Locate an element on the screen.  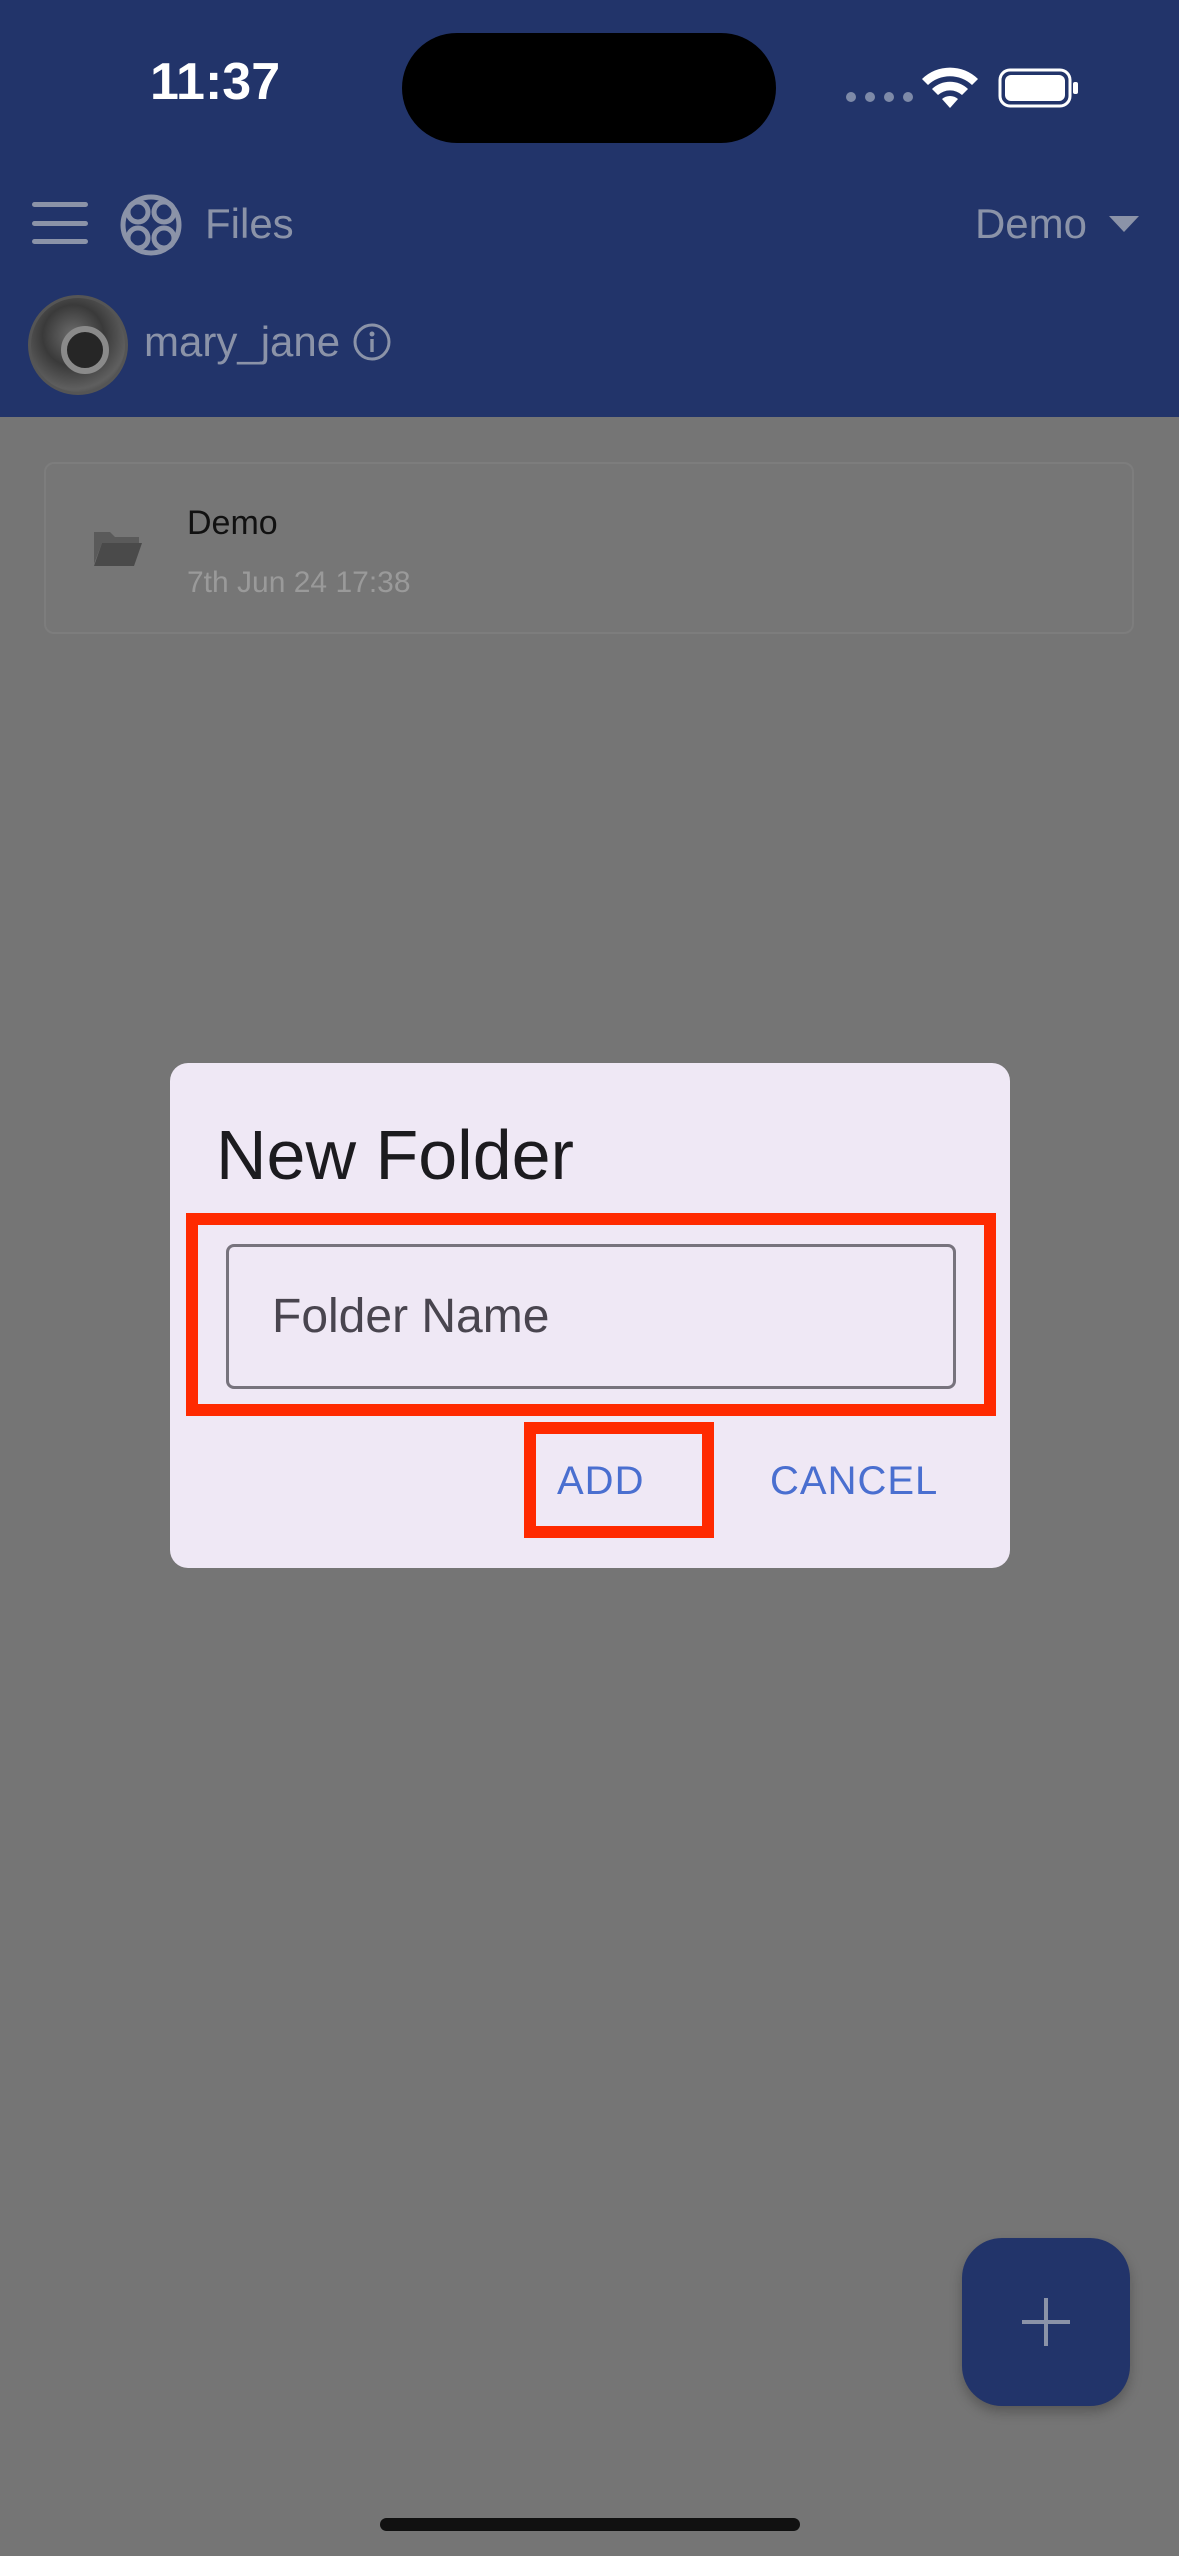
status-time: 11:37 is located at coordinates (215, 82).